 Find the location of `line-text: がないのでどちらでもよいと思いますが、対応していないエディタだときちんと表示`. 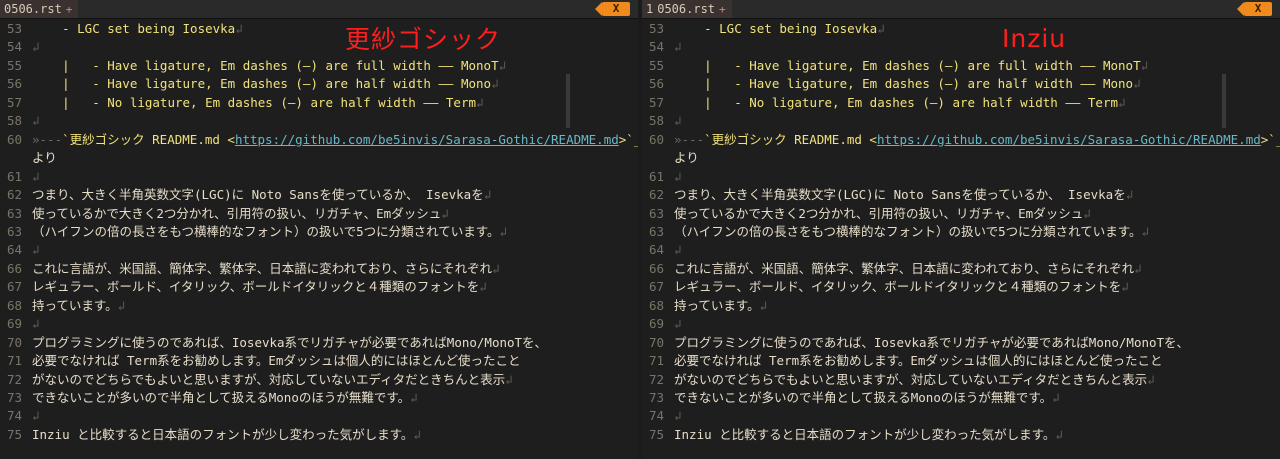

line-text: がないのでどちらでもよいと思いますが、対応していないエディタだときちんと表示 is located at coordinates (911, 379).